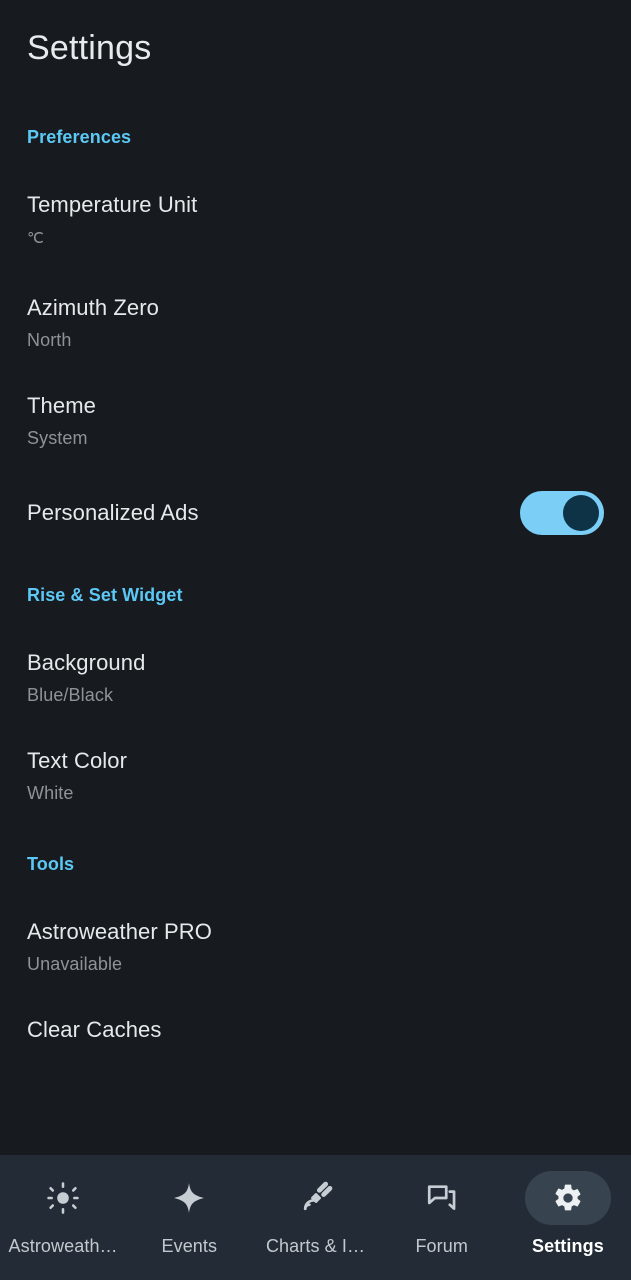  What do you see at coordinates (35, 238) in the screenshot?
I see `setting-value: ℃` at bounding box center [35, 238].